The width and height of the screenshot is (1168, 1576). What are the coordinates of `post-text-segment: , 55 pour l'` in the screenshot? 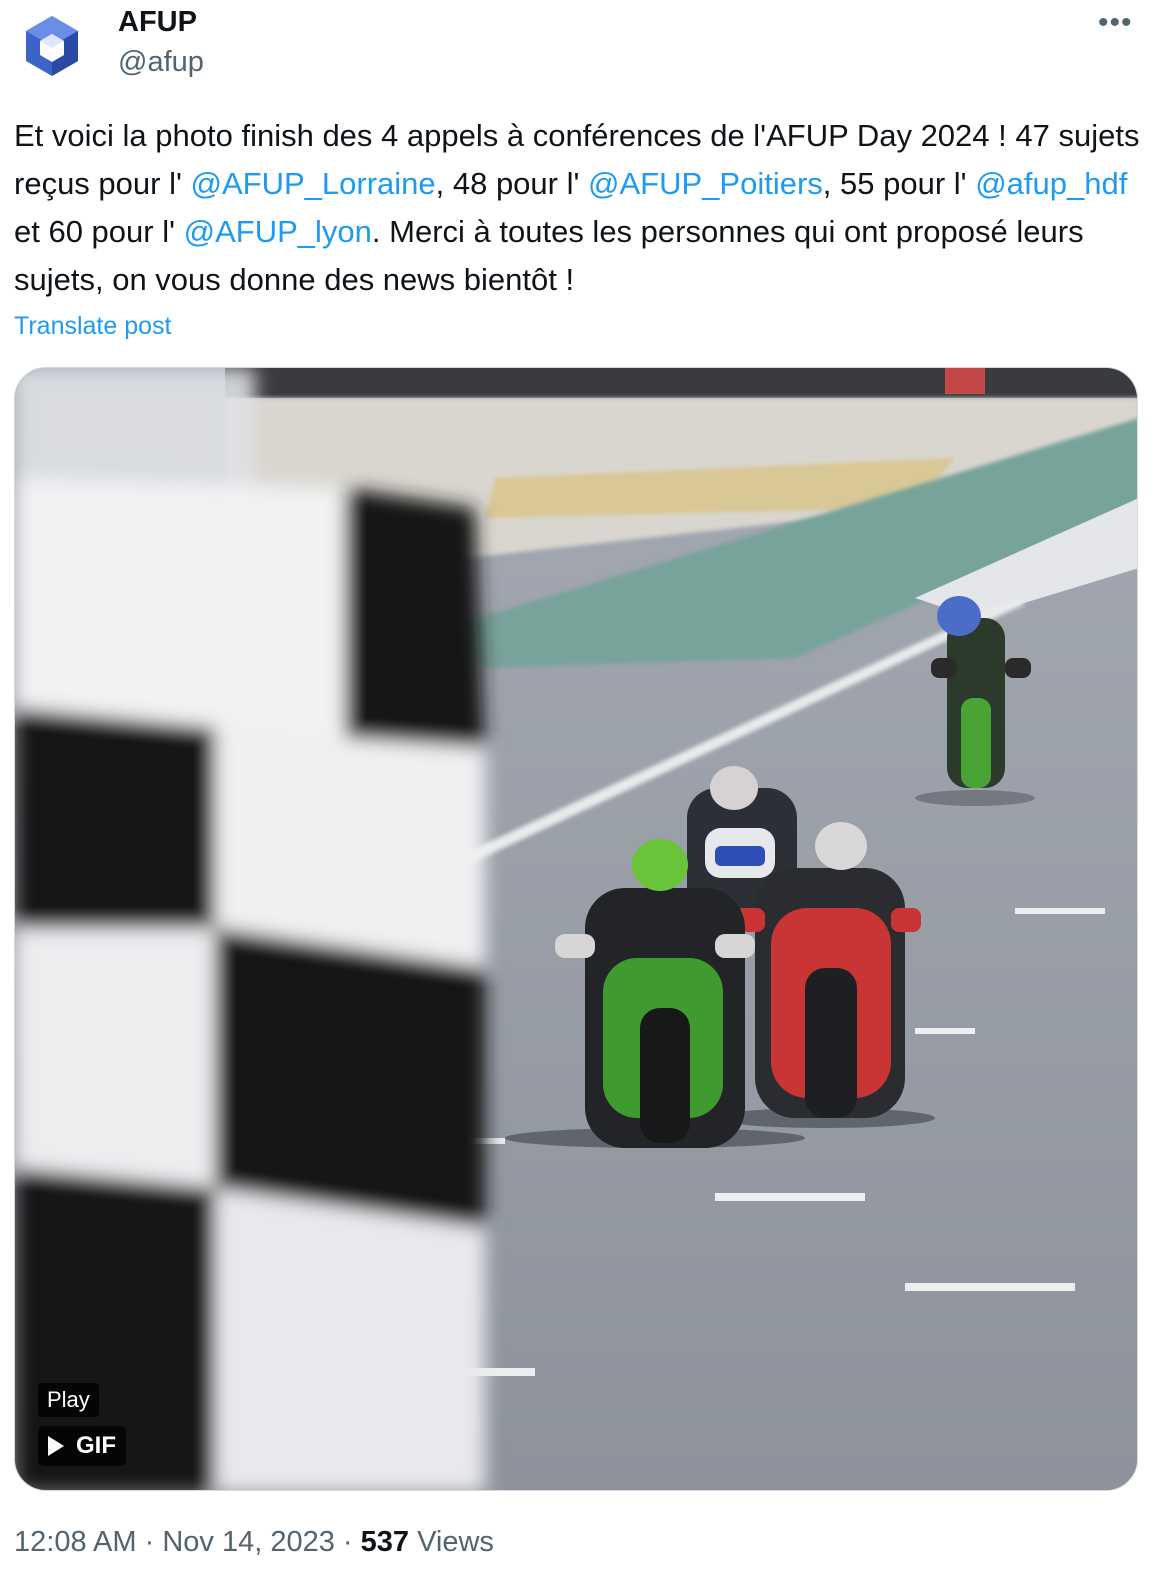 It's located at (899, 183).